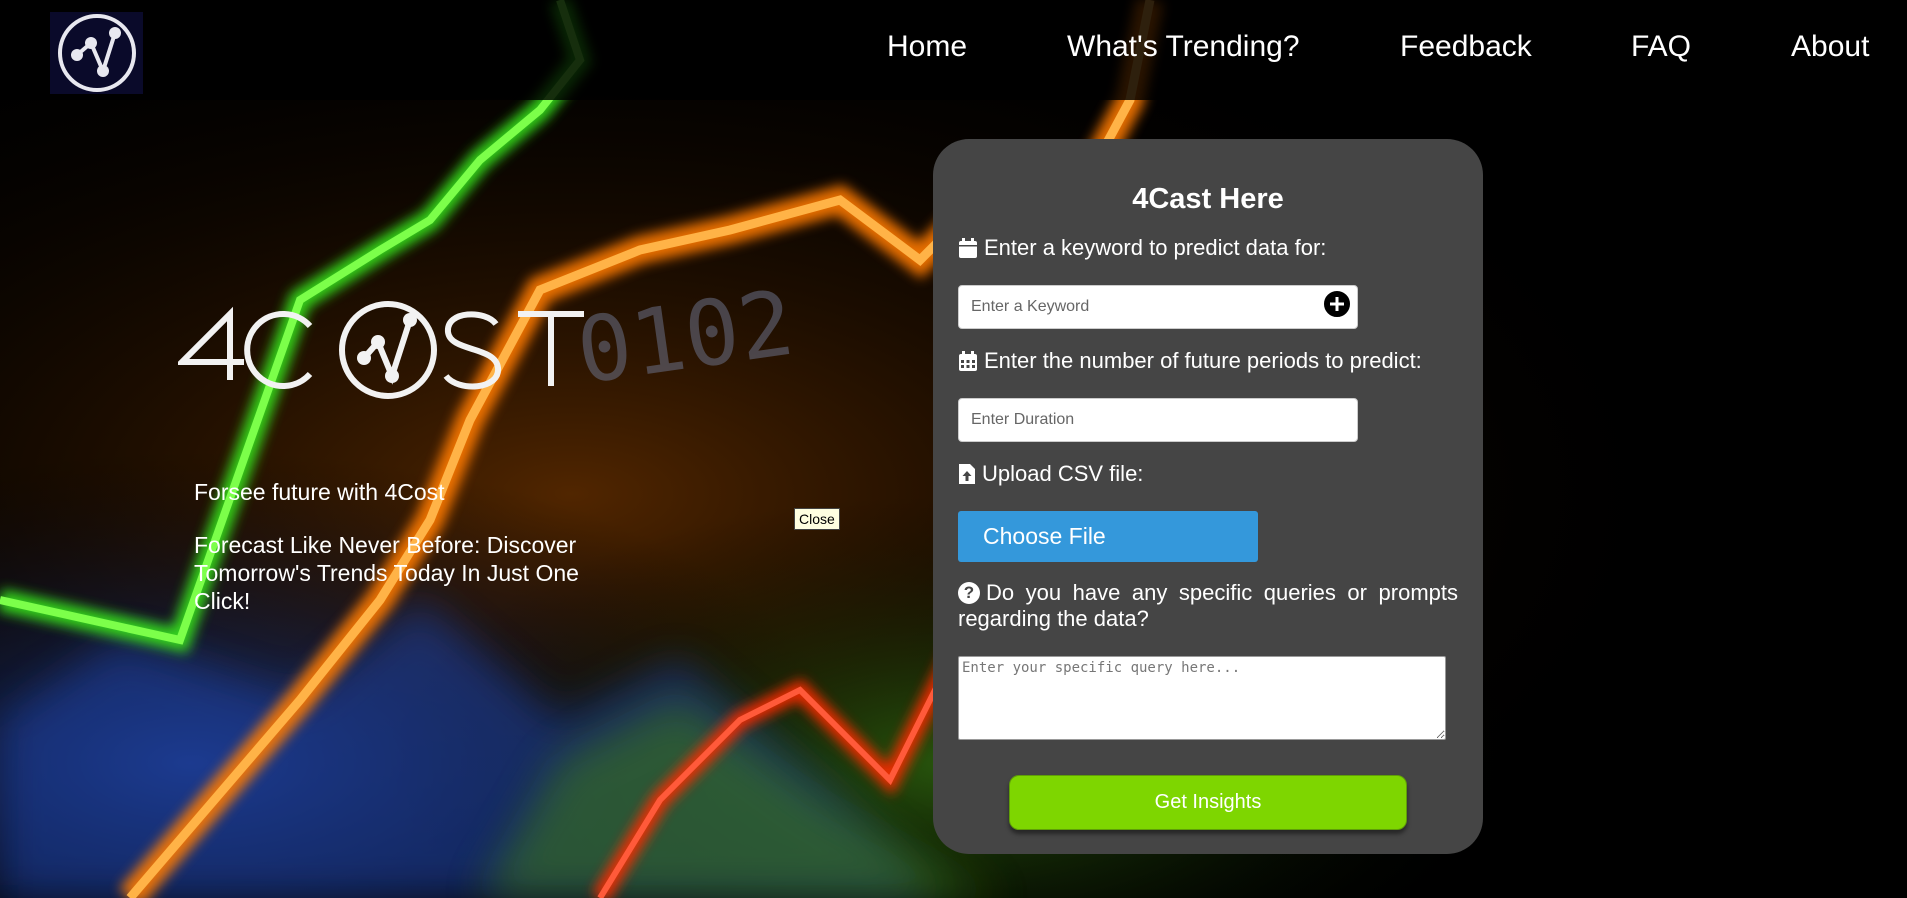 Image resolution: width=1907 pixels, height=898 pixels. Describe the element at coordinates (817, 519) in the screenshot. I see `close-tooltip: Close` at that location.